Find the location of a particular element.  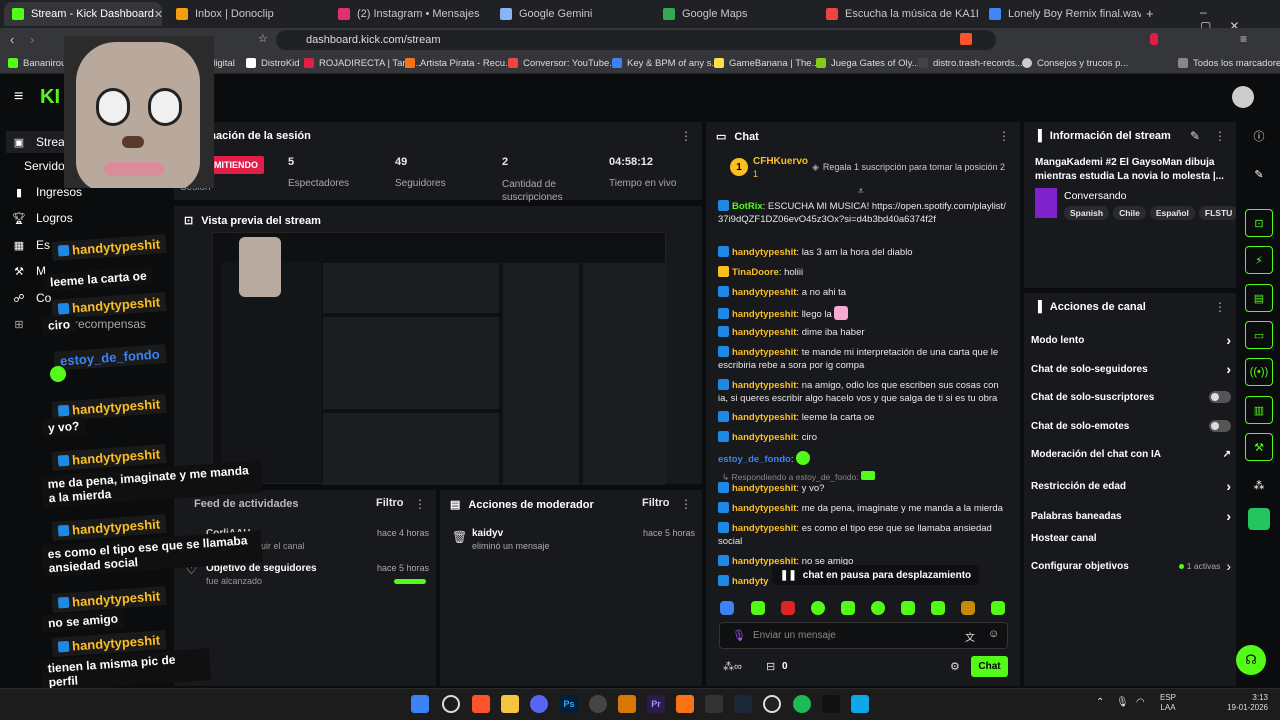

brave-icon is located at coordinates (481, 704).